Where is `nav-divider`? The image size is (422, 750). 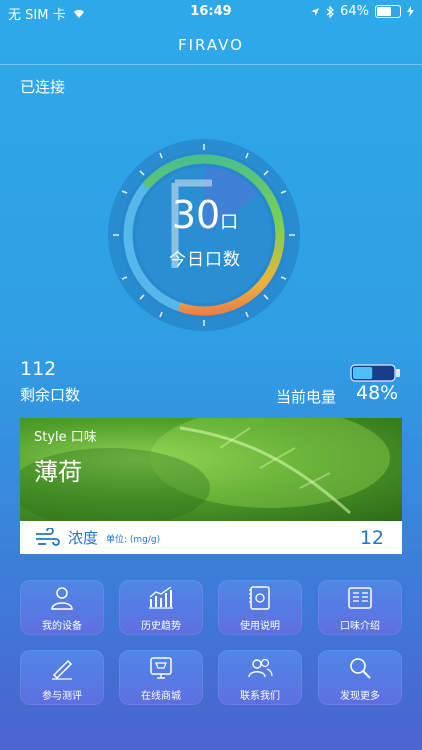 nav-divider is located at coordinates (211, 64).